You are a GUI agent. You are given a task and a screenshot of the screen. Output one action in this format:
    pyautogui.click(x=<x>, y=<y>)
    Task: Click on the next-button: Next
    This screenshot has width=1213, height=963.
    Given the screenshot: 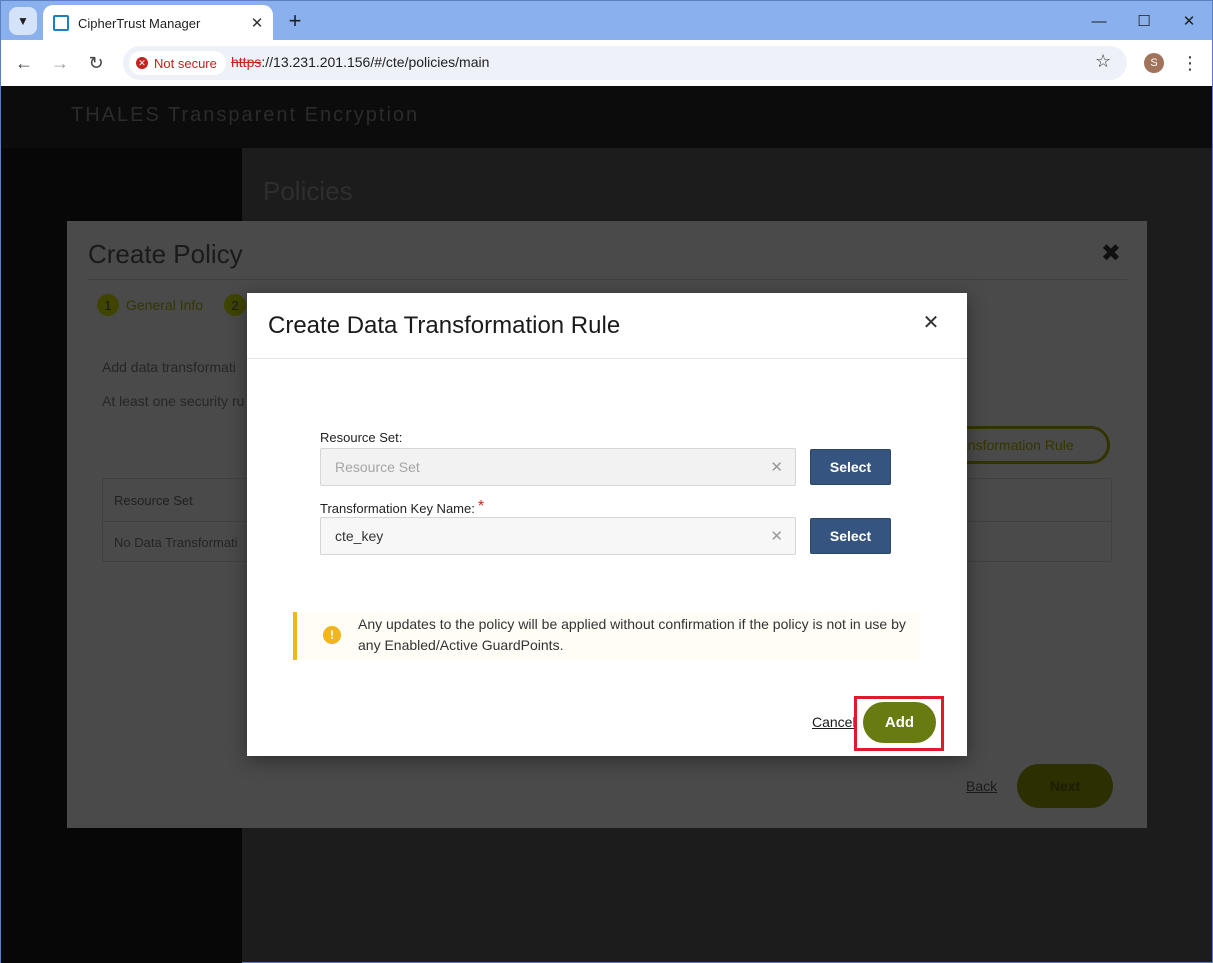 What is the action you would take?
    pyautogui.click(x=1065, y=786)
    